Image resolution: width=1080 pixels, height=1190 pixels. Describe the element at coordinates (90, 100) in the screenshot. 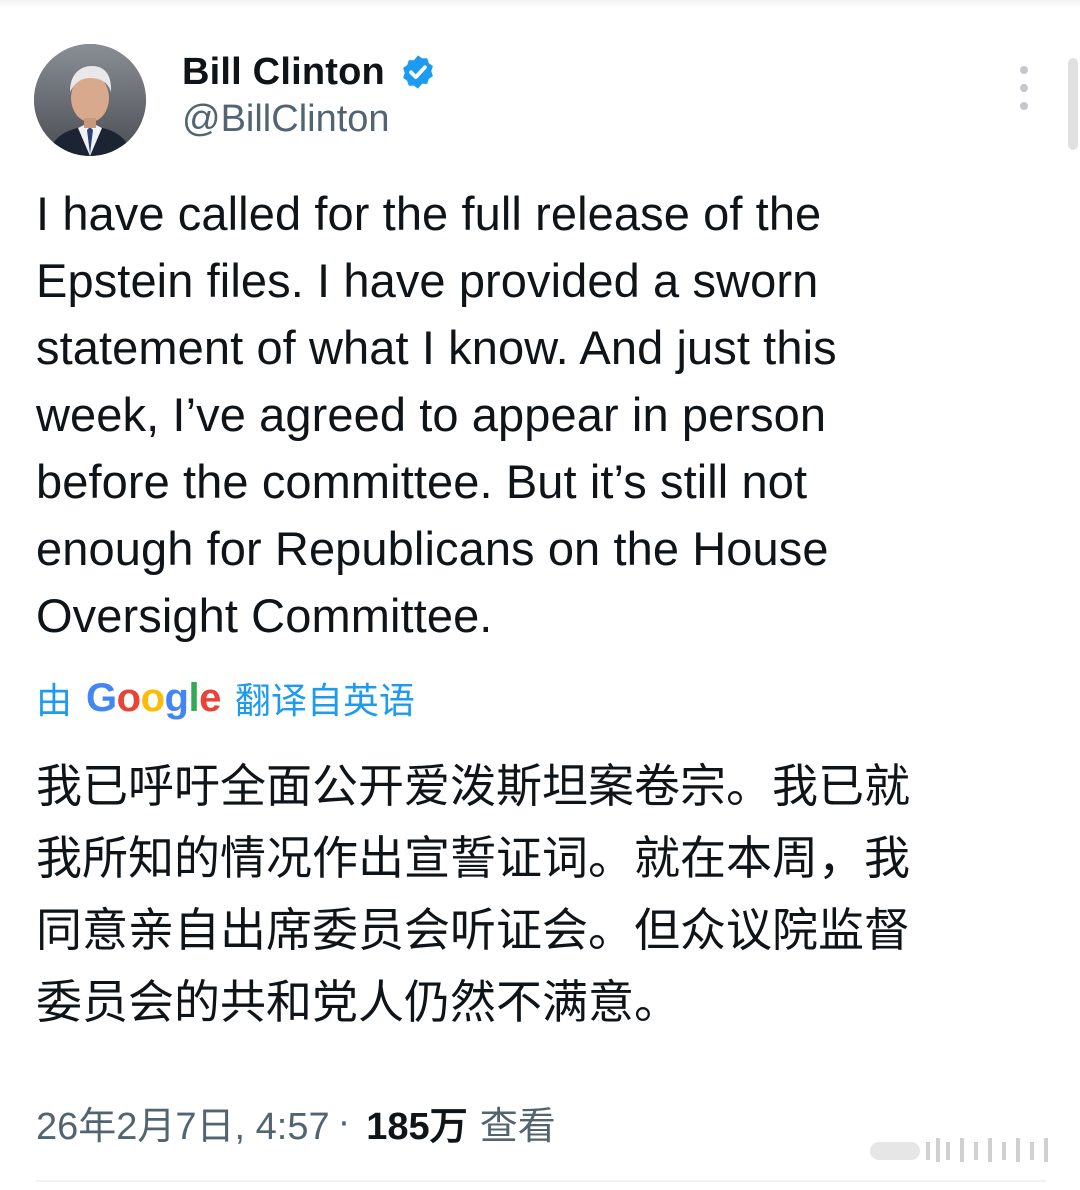

I see `avatar` at that location.